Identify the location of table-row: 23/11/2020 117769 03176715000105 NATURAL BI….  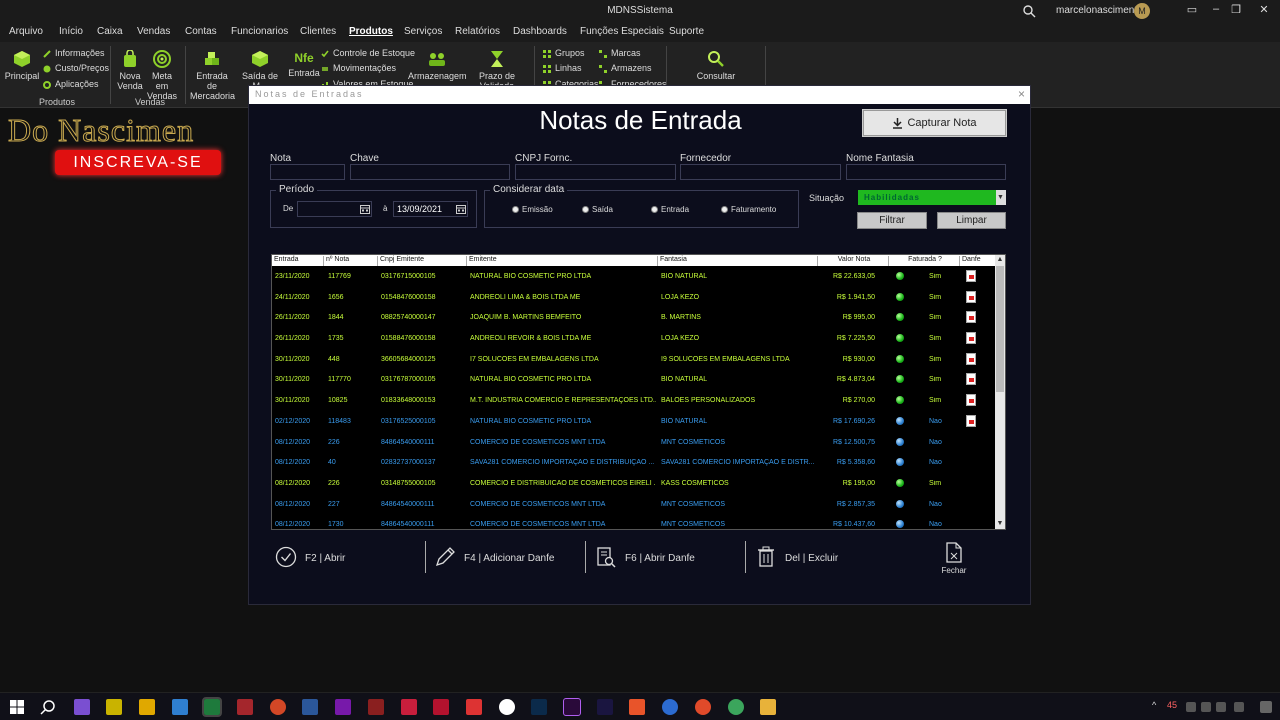
(634, 276).